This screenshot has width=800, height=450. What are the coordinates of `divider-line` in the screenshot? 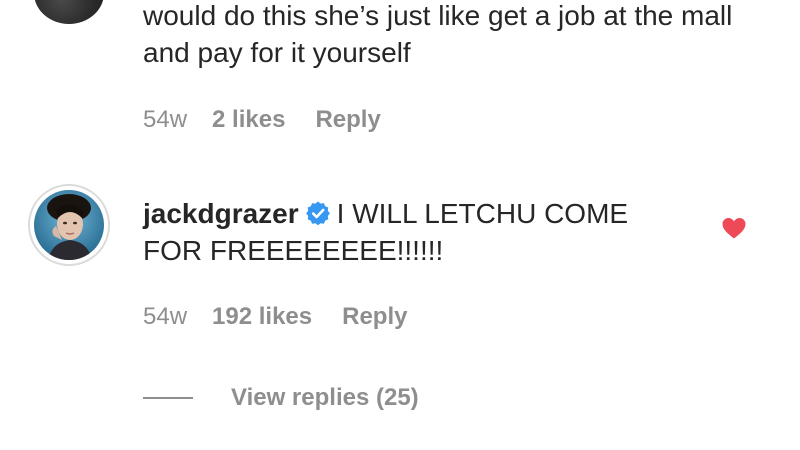 It's located at (168, 398).